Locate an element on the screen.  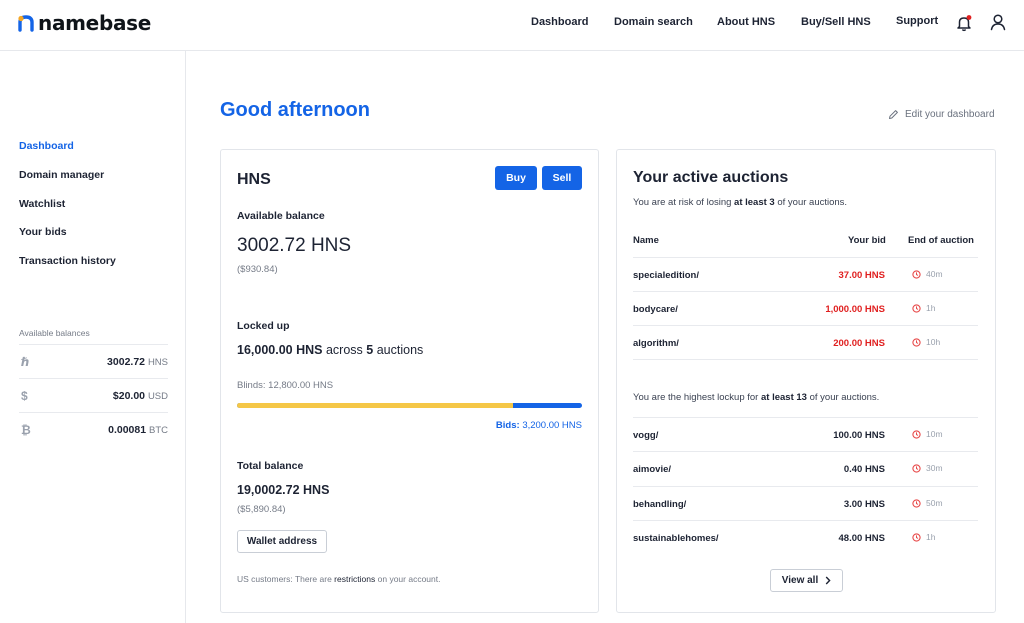
domain-name: specialedition/ is located at coordinates (666, 275).